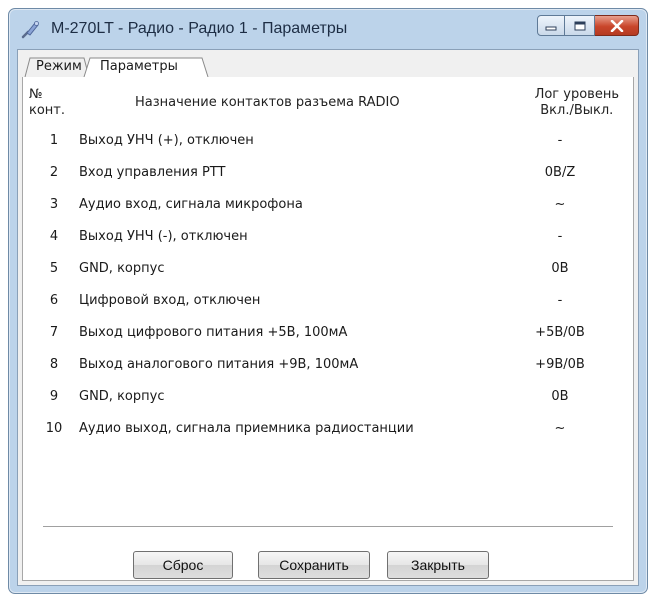 The width and height of the screenshot is (658, 603). I want to click on contact-number: 4, so click(54, 236).